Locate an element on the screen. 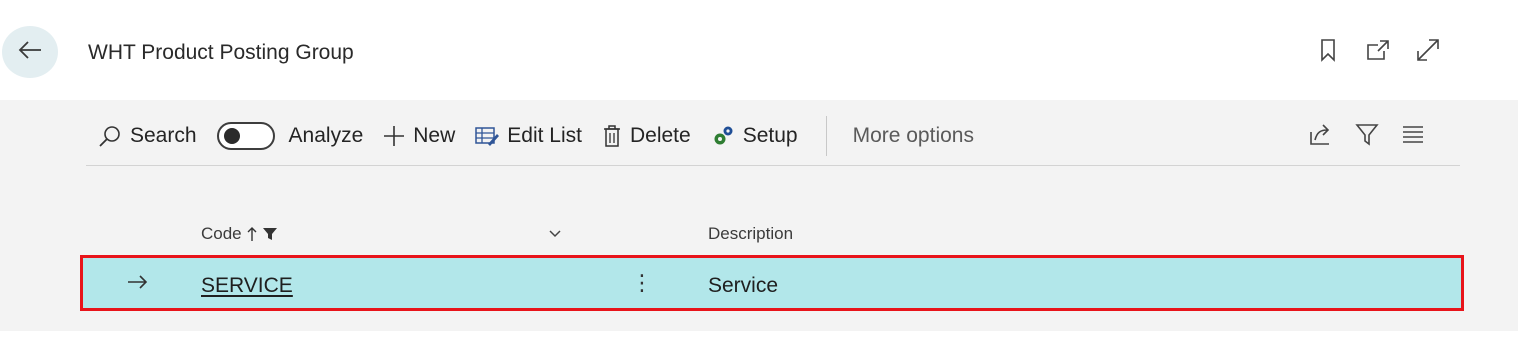 The height and width of the screenshot is (357, 1518). search-button: Search is located at coordinates (147, 136).